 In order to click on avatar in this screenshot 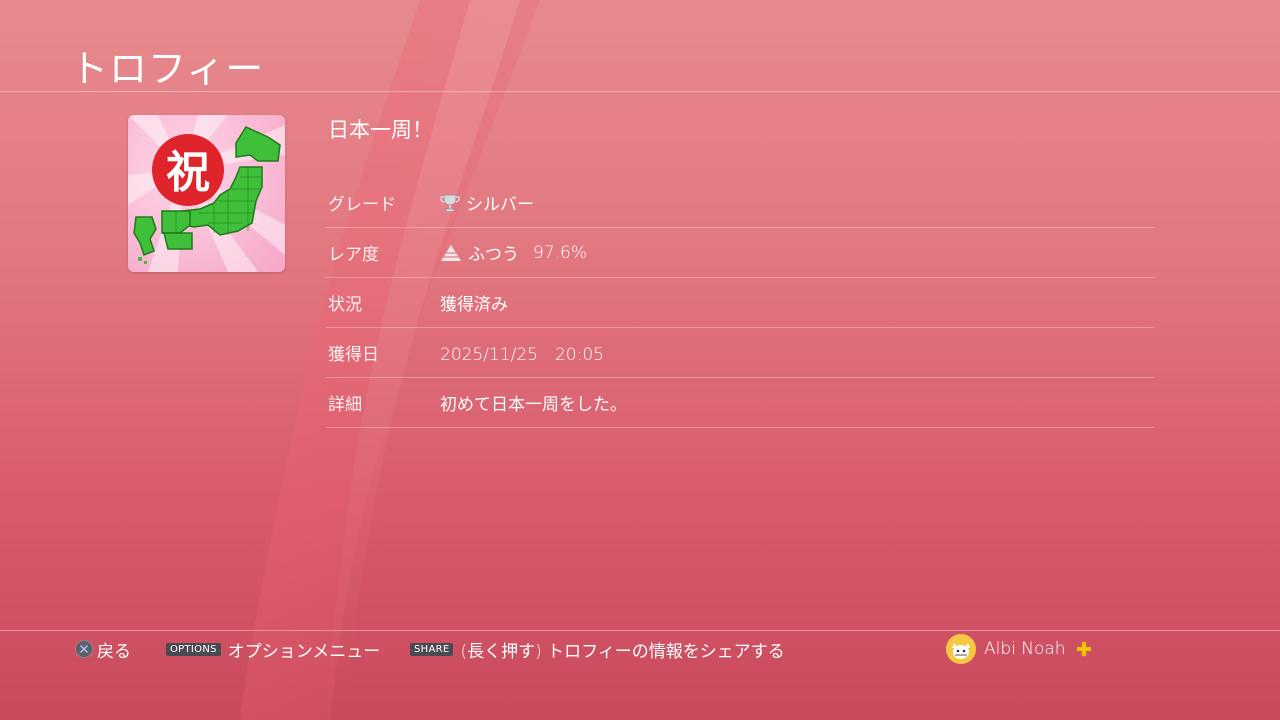, I will do `click(961, 649)`.